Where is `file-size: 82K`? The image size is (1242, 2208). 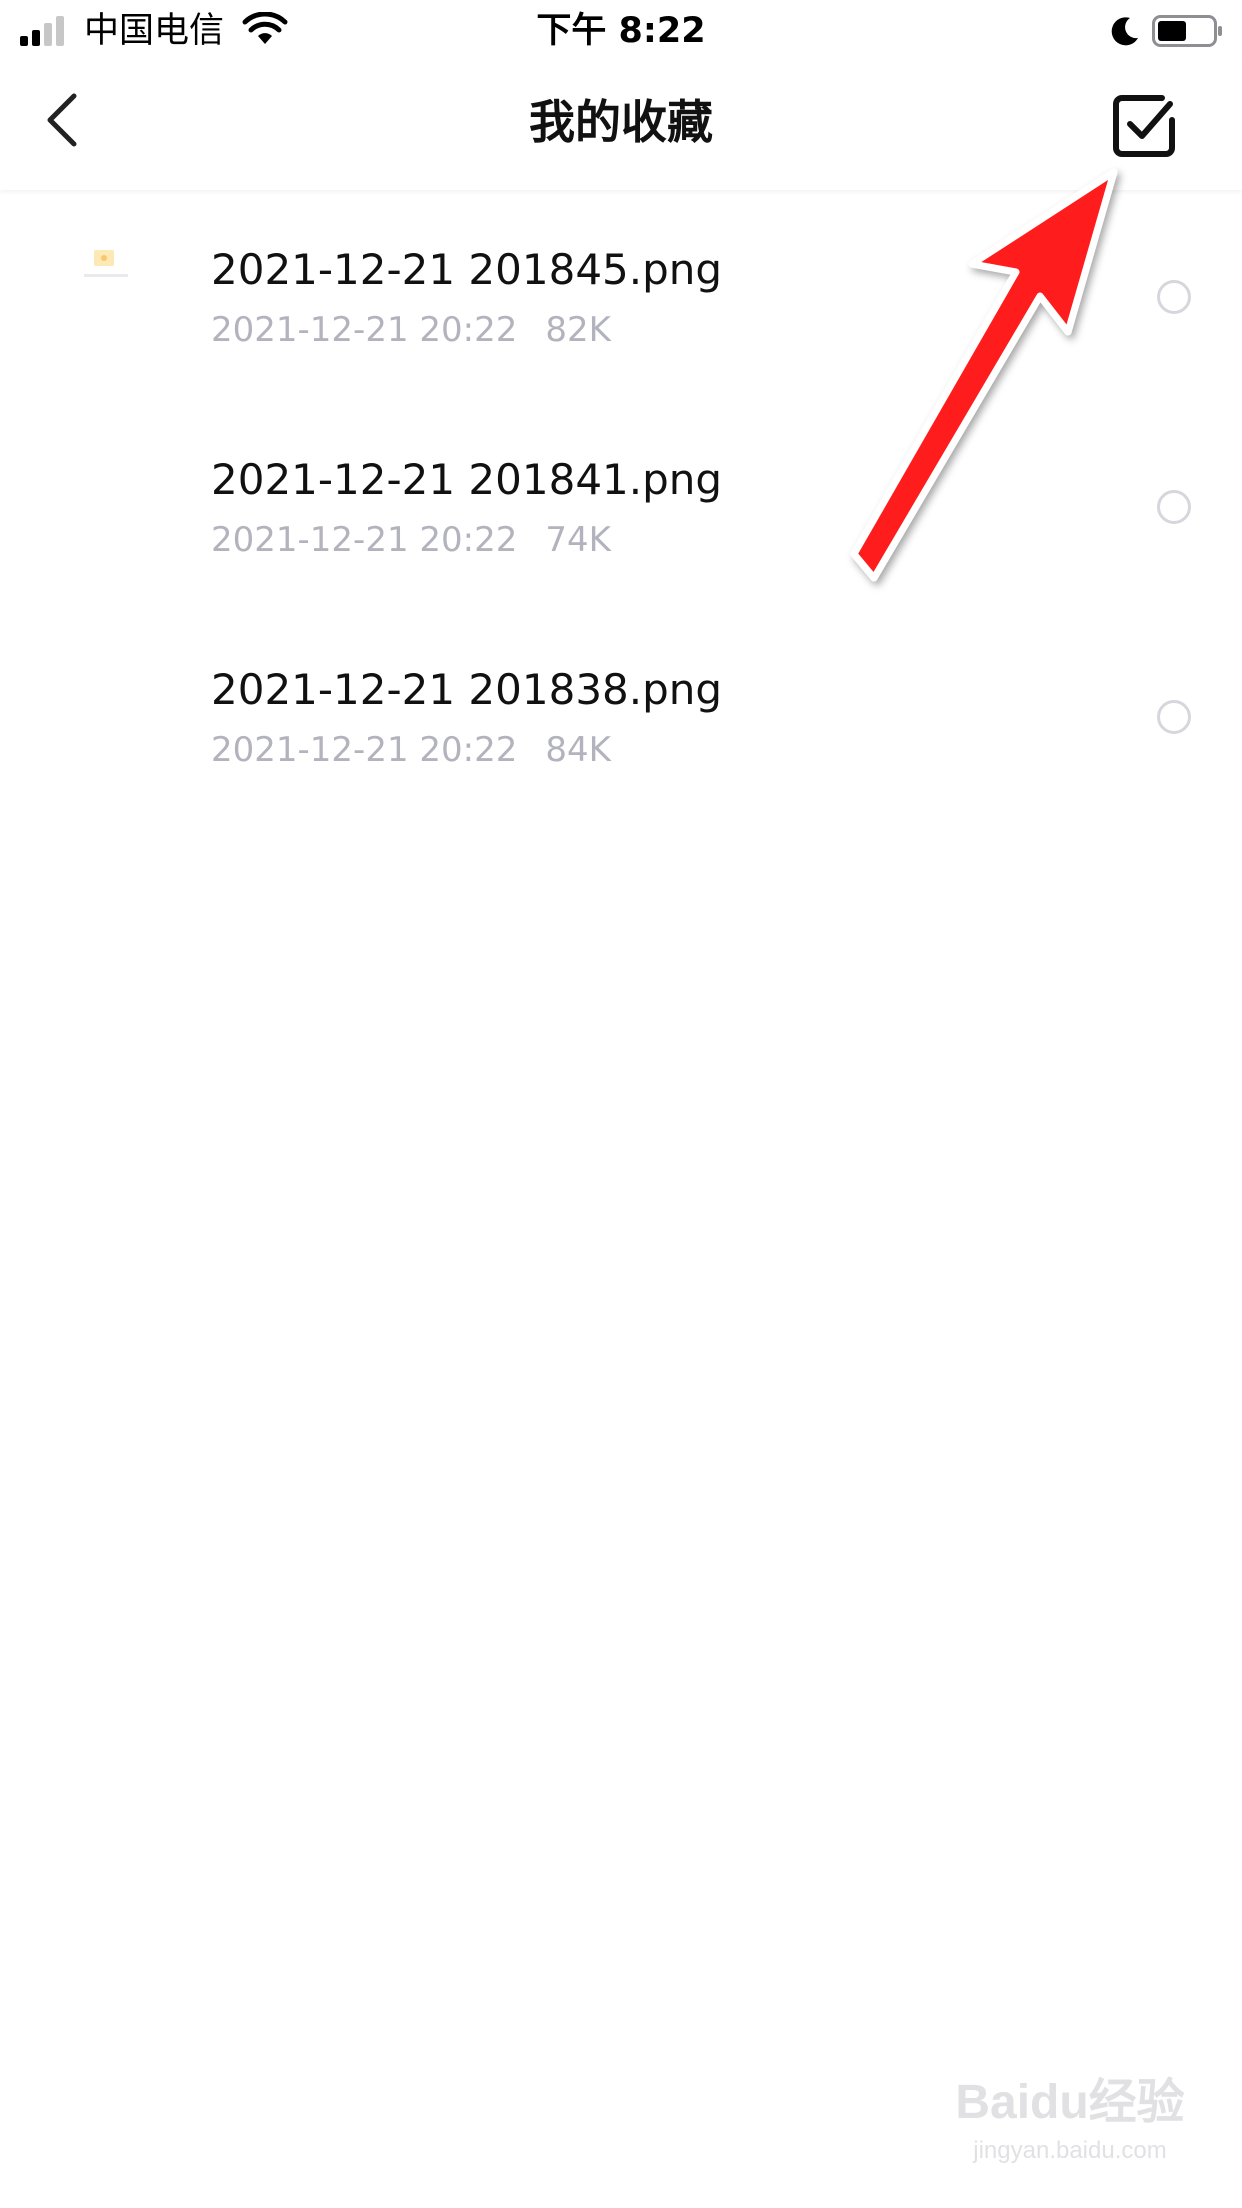 file-size: 82K is located at coordinates (578, 330).